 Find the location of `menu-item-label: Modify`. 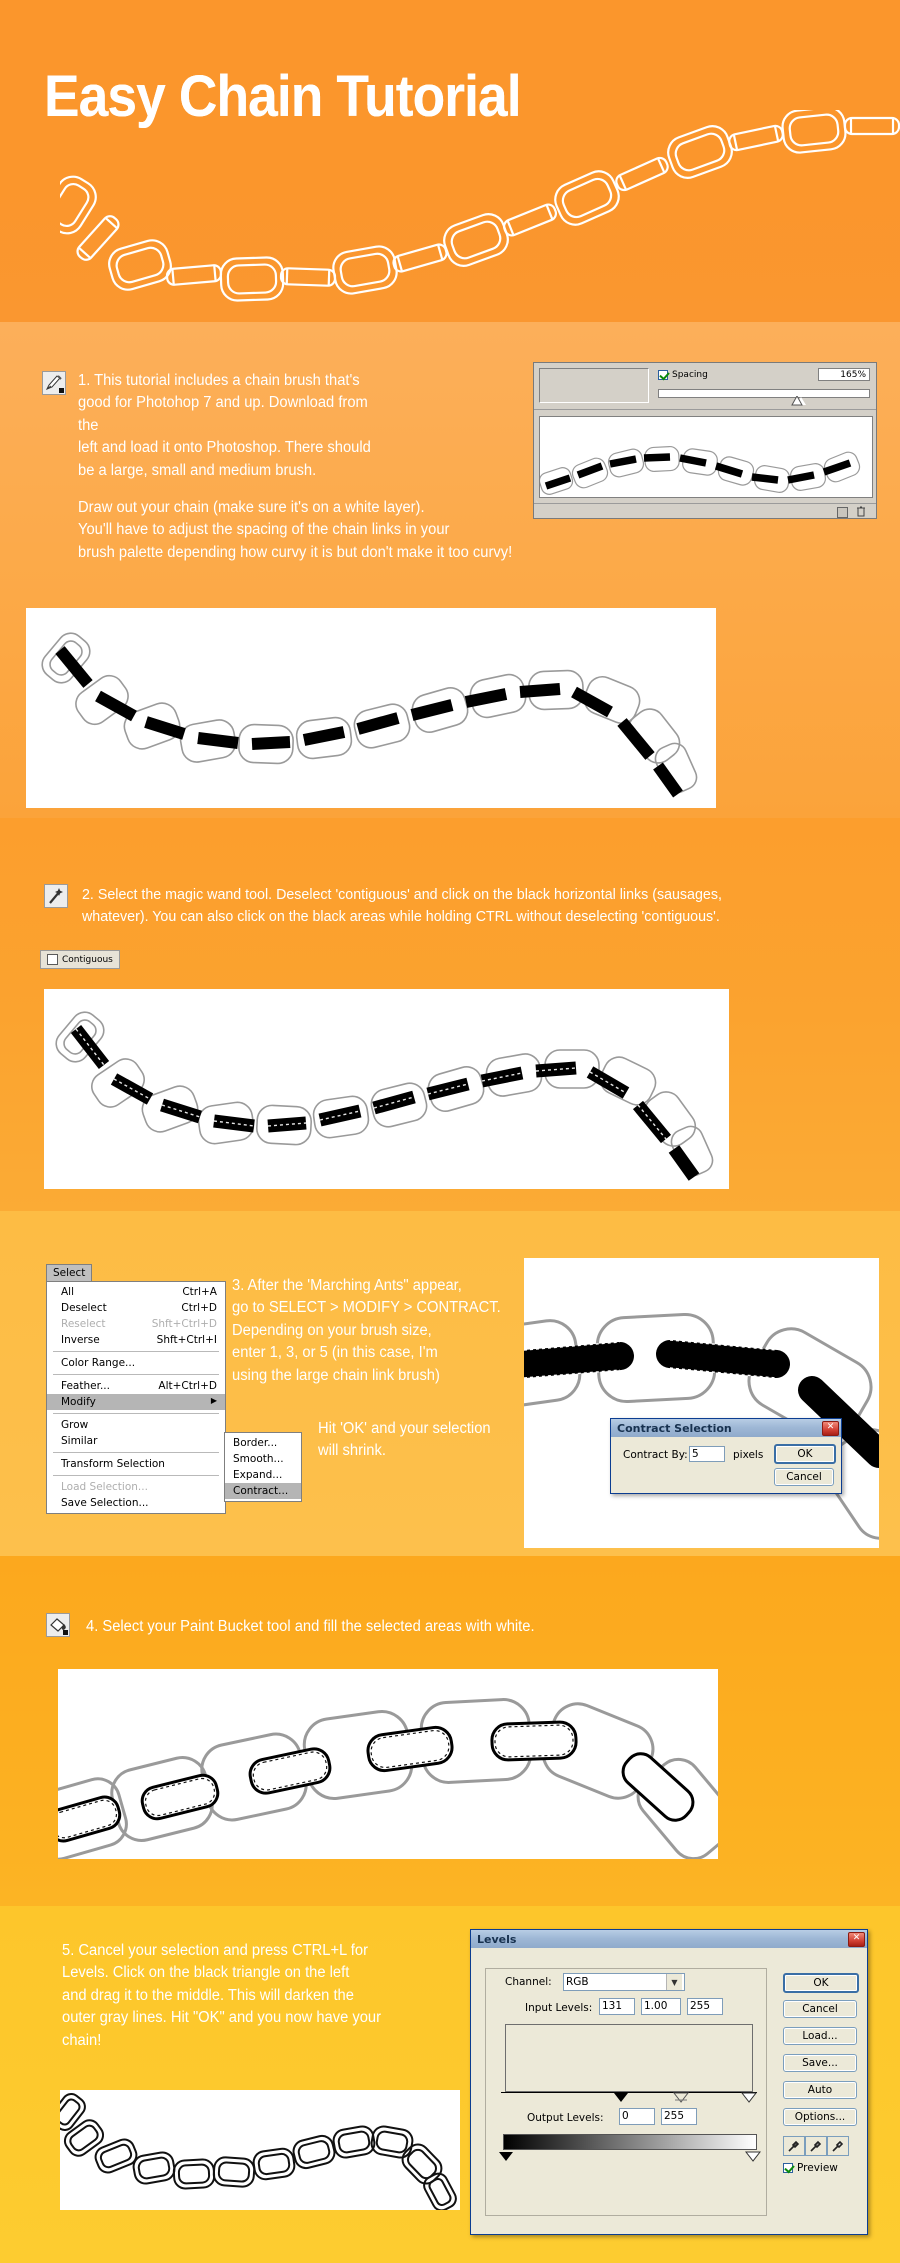

menu-item-label: Modify is located at coordinates (78, 1402).